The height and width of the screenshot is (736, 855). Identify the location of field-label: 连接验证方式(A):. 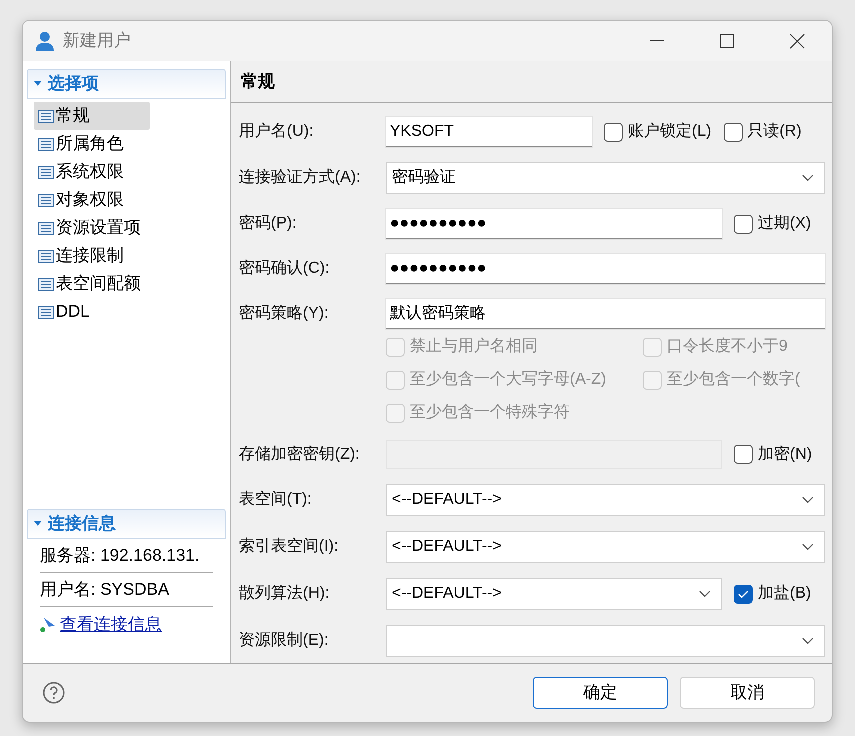
(300, 178).